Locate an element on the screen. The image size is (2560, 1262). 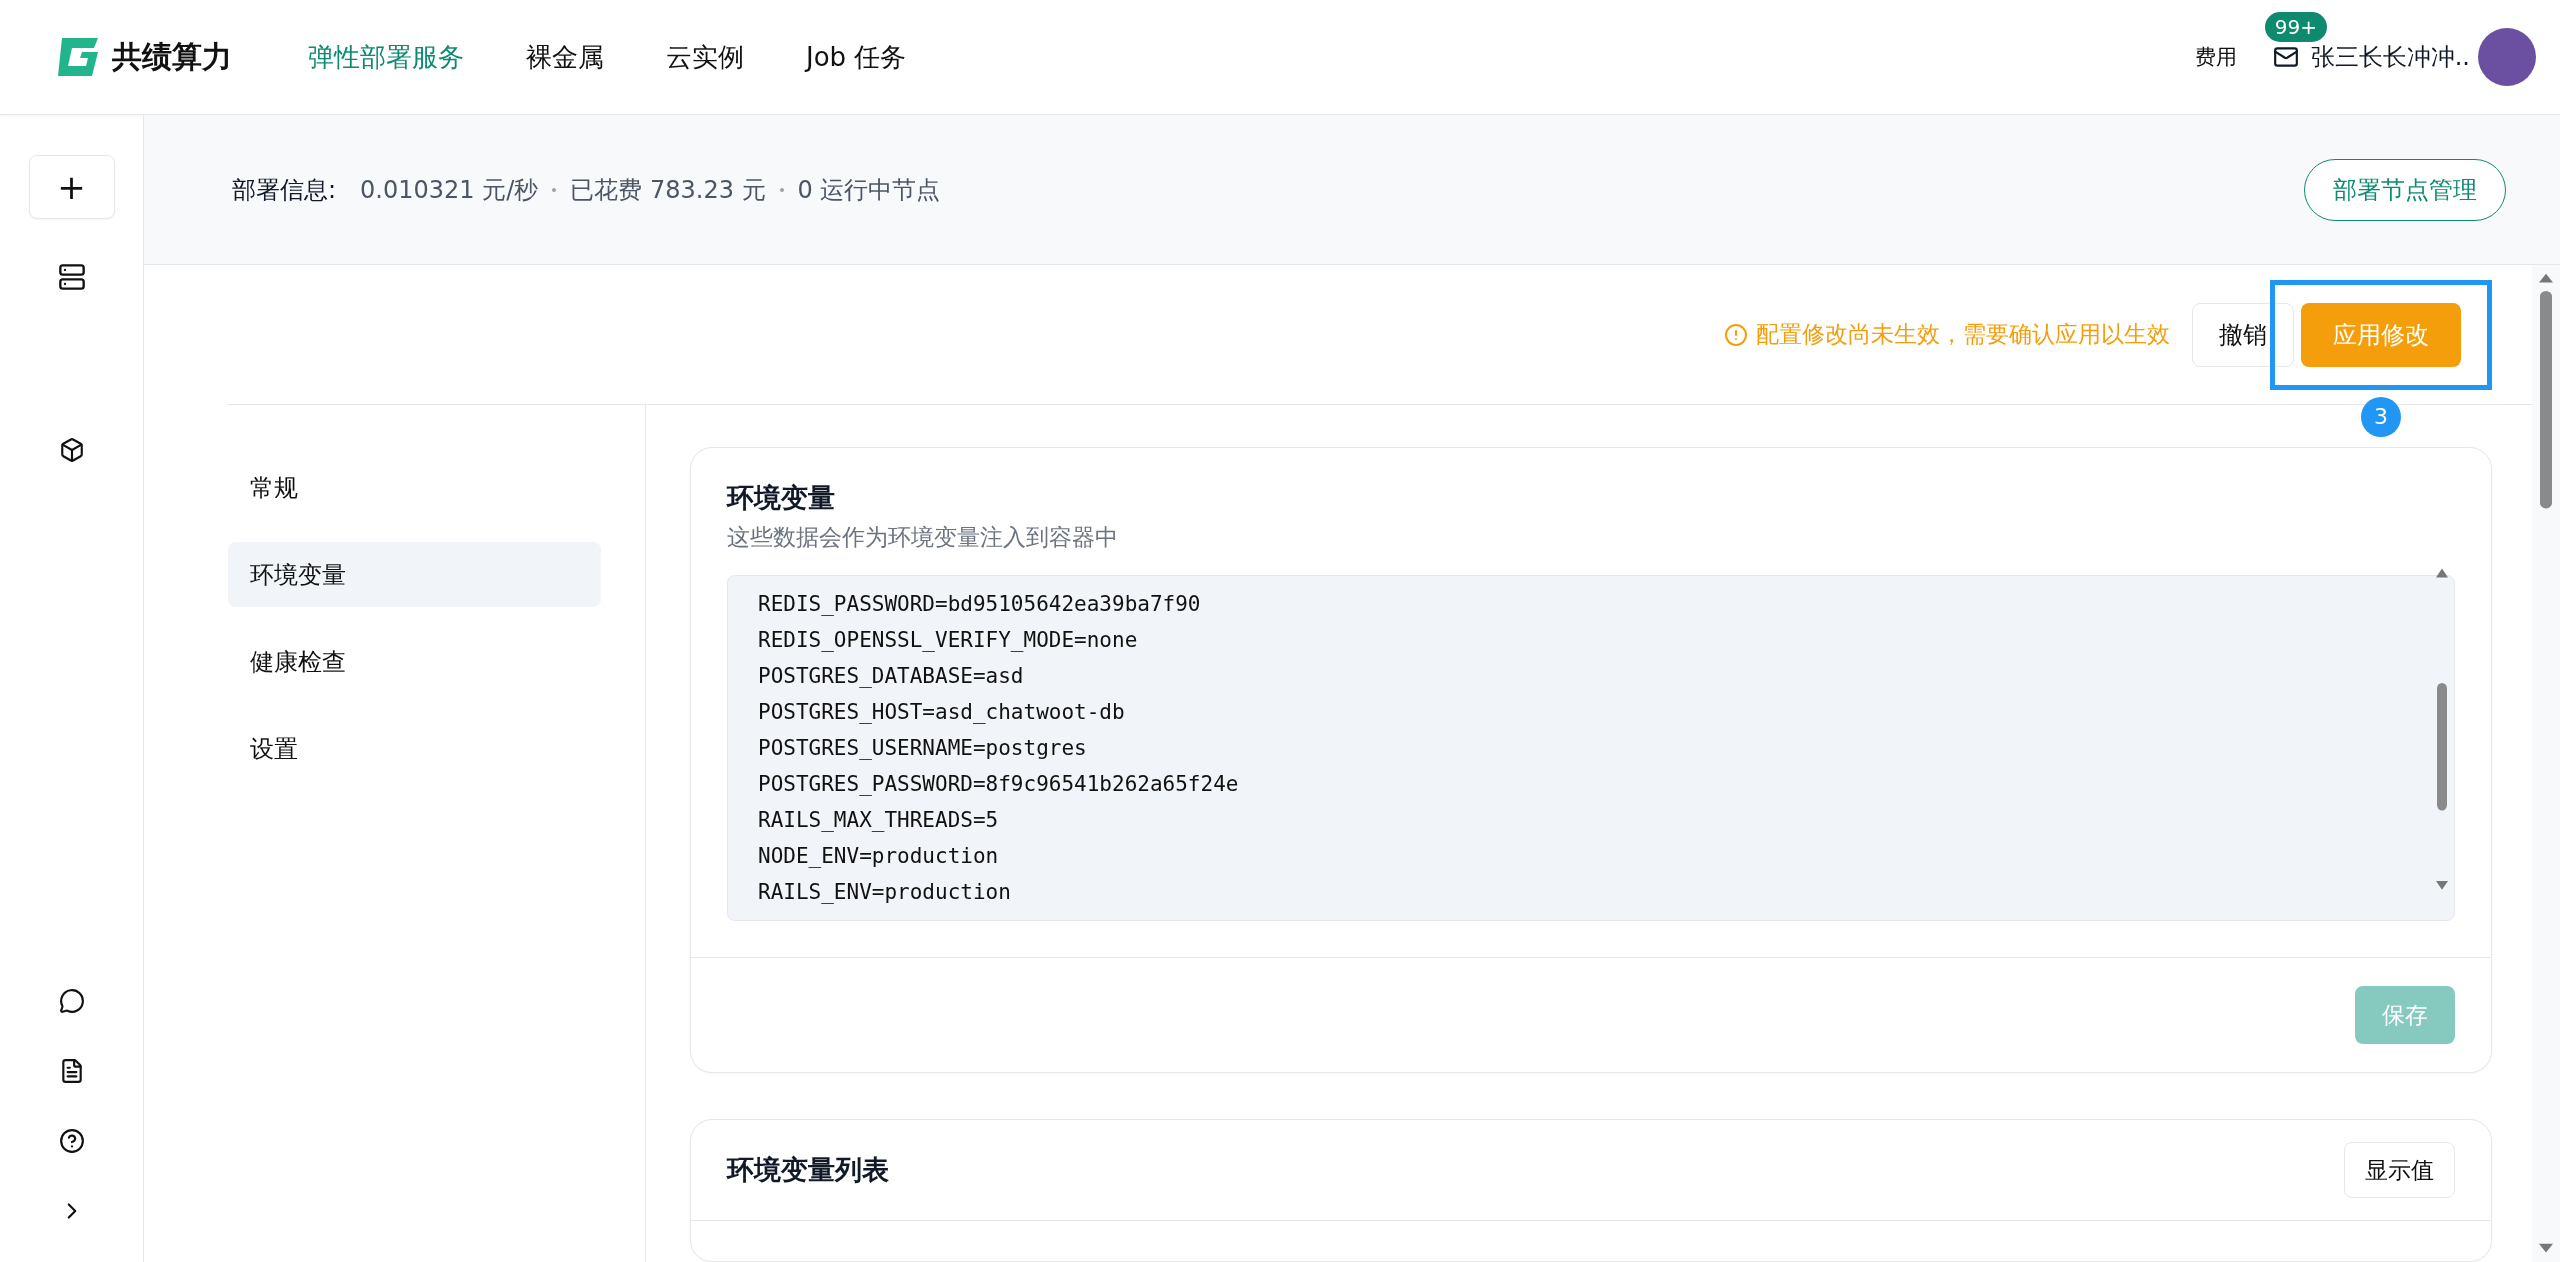
card-title: 环境变量列表 is located at coordinates (808, 1170).